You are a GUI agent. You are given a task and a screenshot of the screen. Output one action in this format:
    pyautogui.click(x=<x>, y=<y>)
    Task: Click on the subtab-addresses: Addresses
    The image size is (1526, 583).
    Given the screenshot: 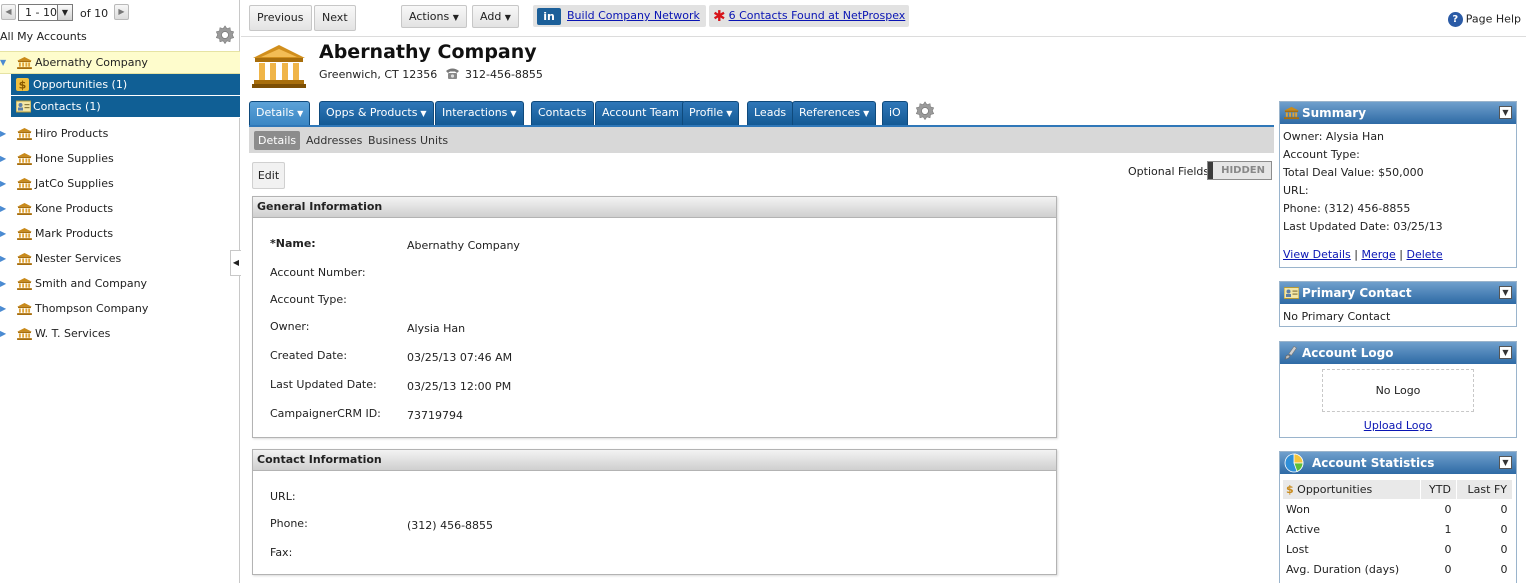 What is the action you would take?
    pyautogui.click(x=334, y=140)
    